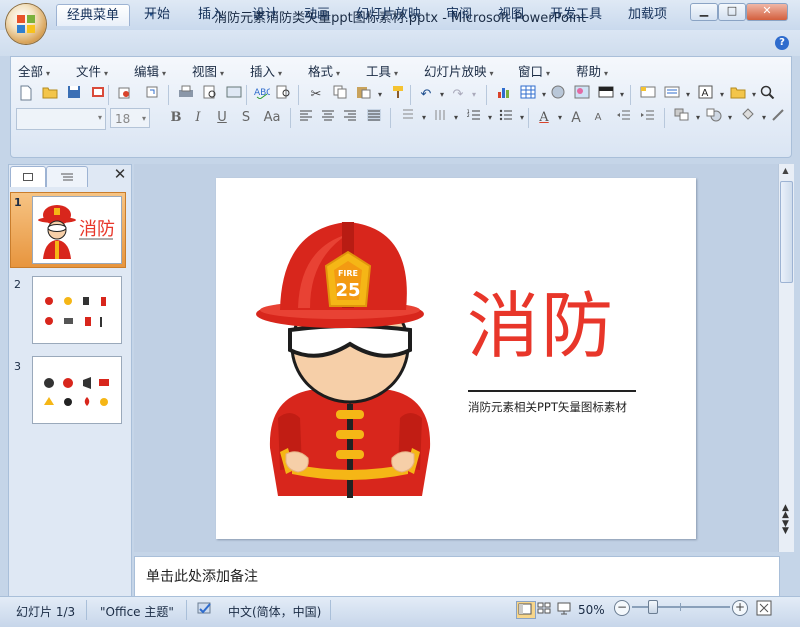 The image size is (800, 627). I want to click on clip-art-icon, so click(558, 95).